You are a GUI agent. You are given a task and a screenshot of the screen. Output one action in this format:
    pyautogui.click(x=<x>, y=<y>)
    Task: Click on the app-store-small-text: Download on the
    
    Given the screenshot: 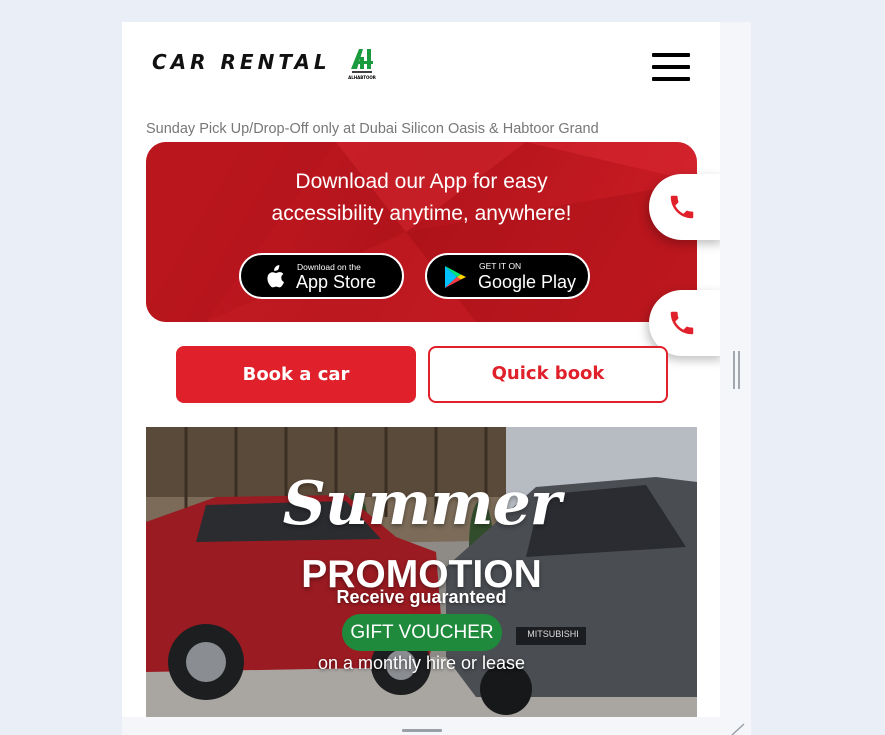 What is the action you would take?
    pyautogui.click(x=329, y=267)
    